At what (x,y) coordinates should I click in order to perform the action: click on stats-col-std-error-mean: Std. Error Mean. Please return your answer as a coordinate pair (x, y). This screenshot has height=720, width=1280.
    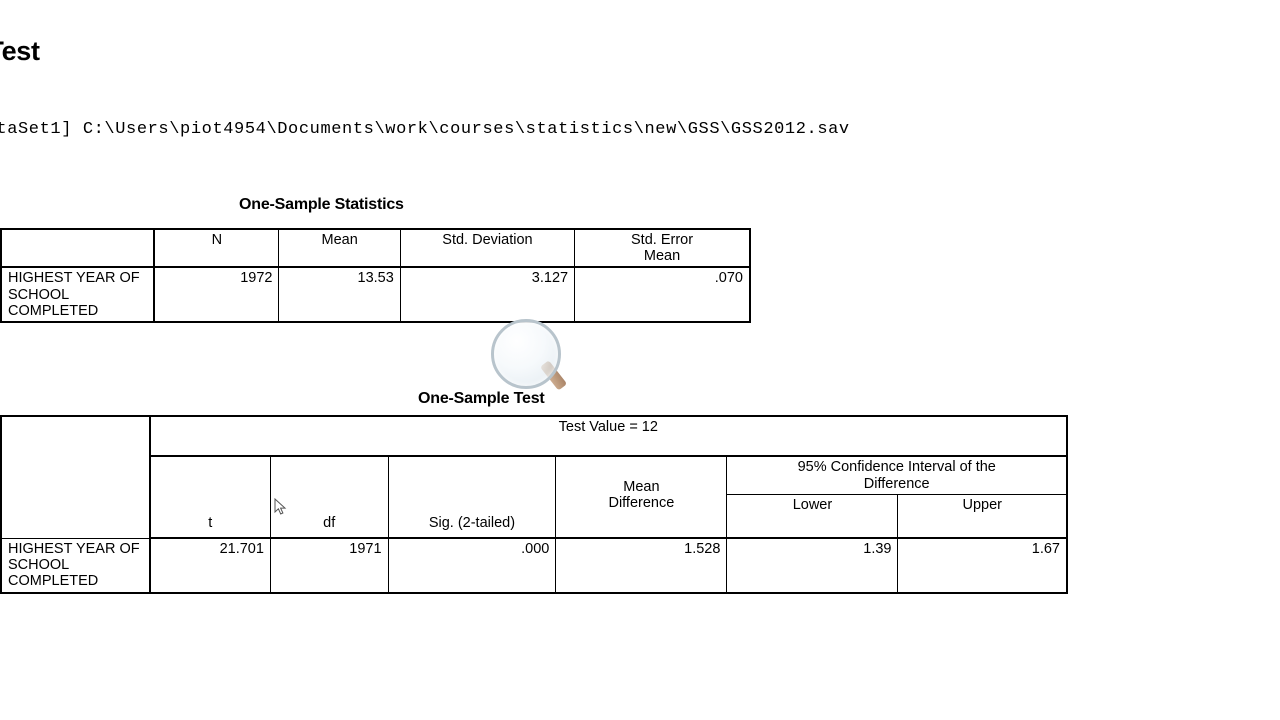
    Looking at the image, I should click on (662, 248).